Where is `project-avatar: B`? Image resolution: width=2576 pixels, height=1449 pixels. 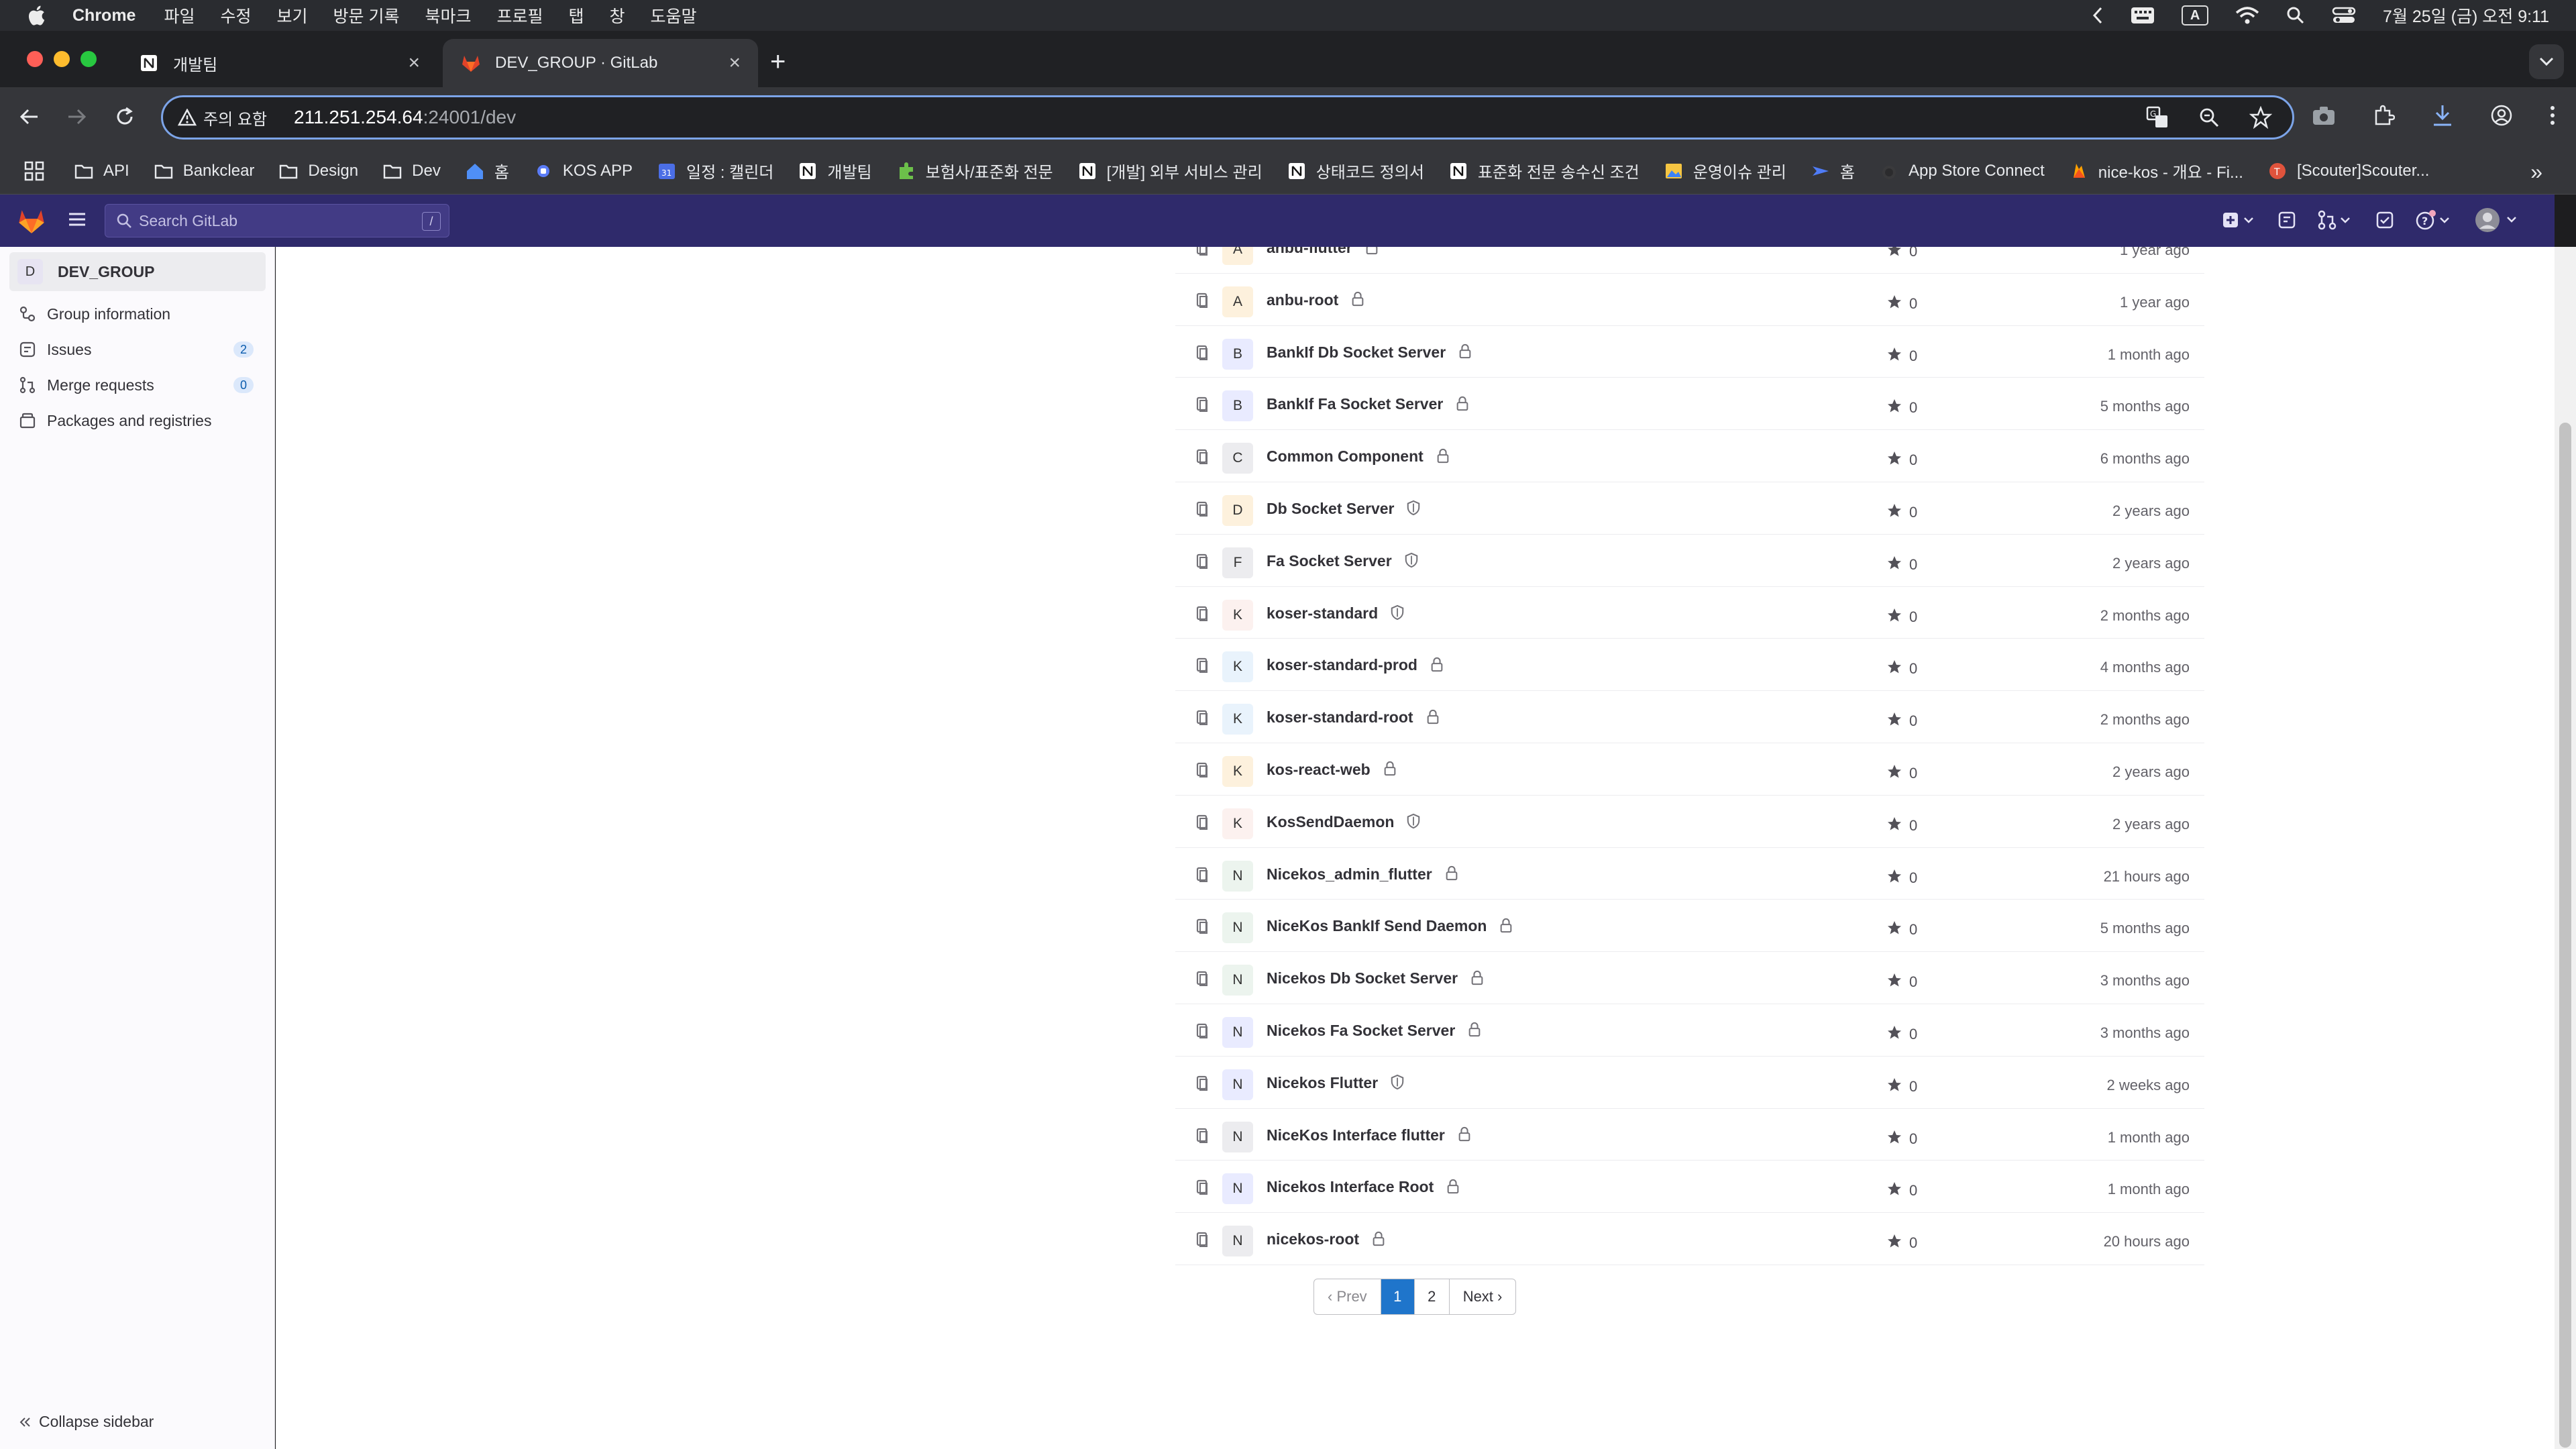 project-avatar: B is located at coordinates (1237, 354).